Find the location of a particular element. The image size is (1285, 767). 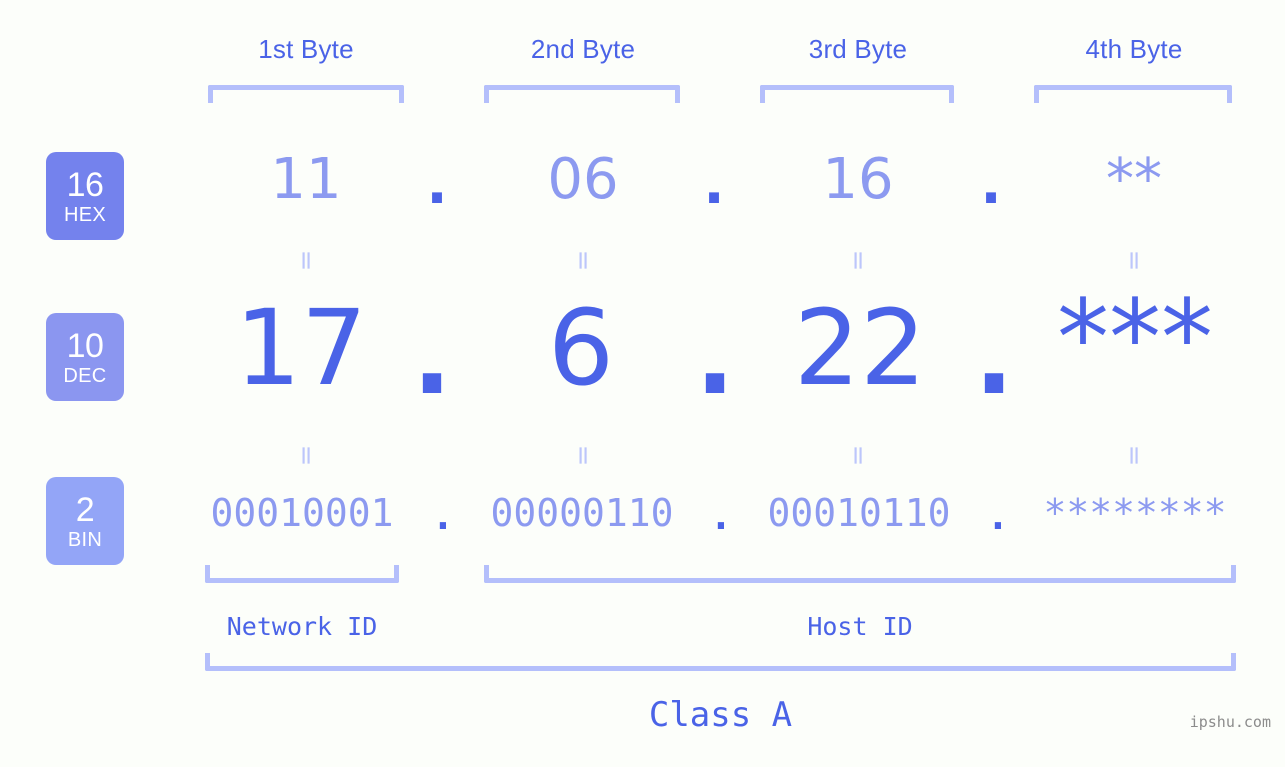

byte-header-3: 3rd Byte is located at coordinates (858, 49).